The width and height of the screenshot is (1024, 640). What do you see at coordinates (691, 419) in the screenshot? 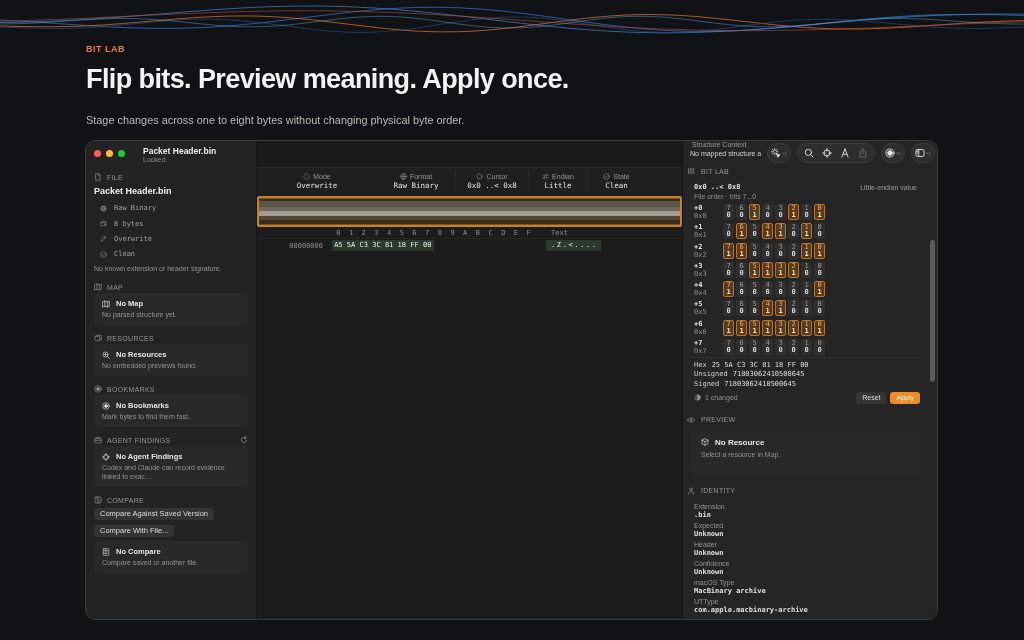
I see `eye-icon` at bounding box center [691, 419].